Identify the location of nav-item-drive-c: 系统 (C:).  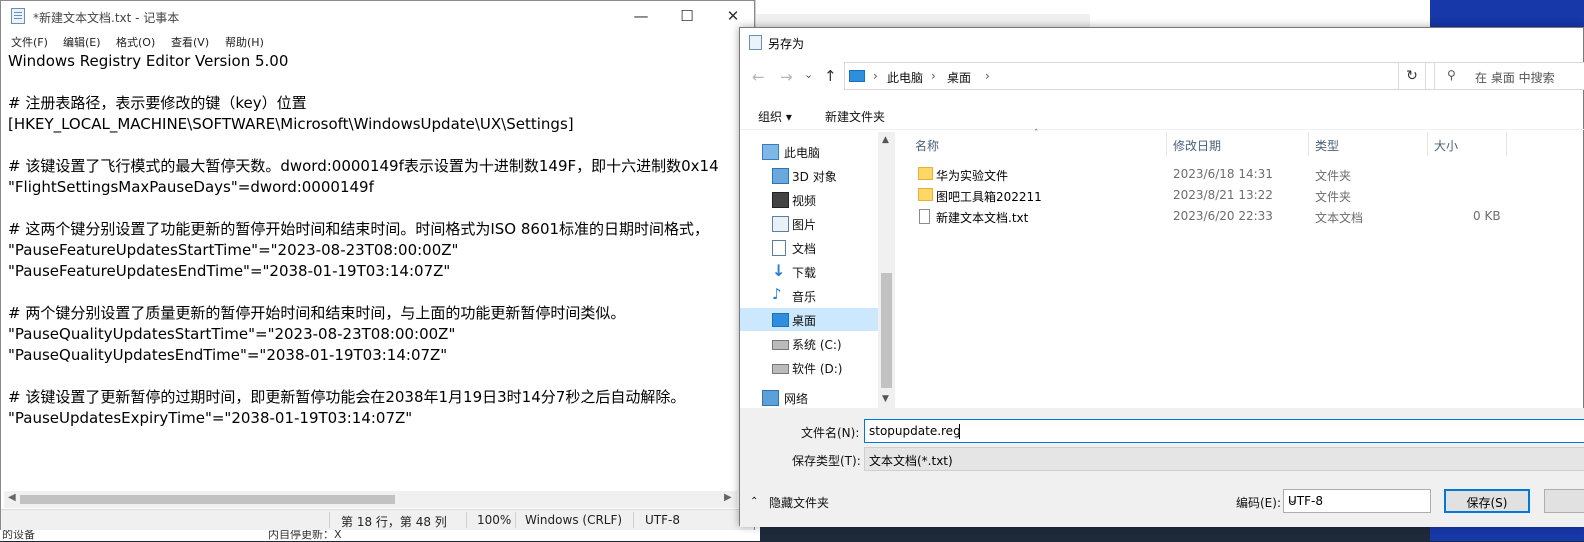
(809, 343).